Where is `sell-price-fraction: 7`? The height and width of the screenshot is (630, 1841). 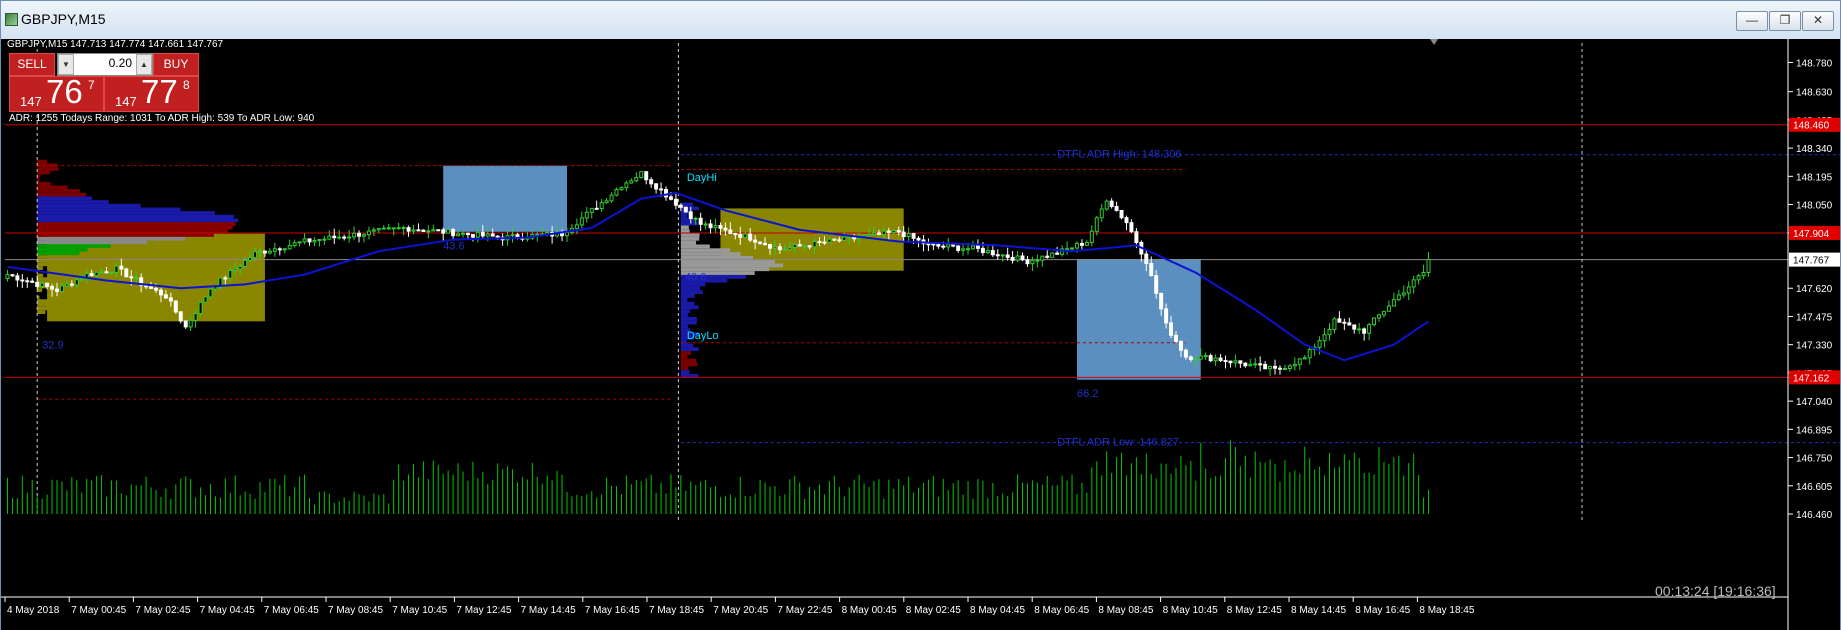
sell-price-fraction: 7 is located at coordinates (91, 85).